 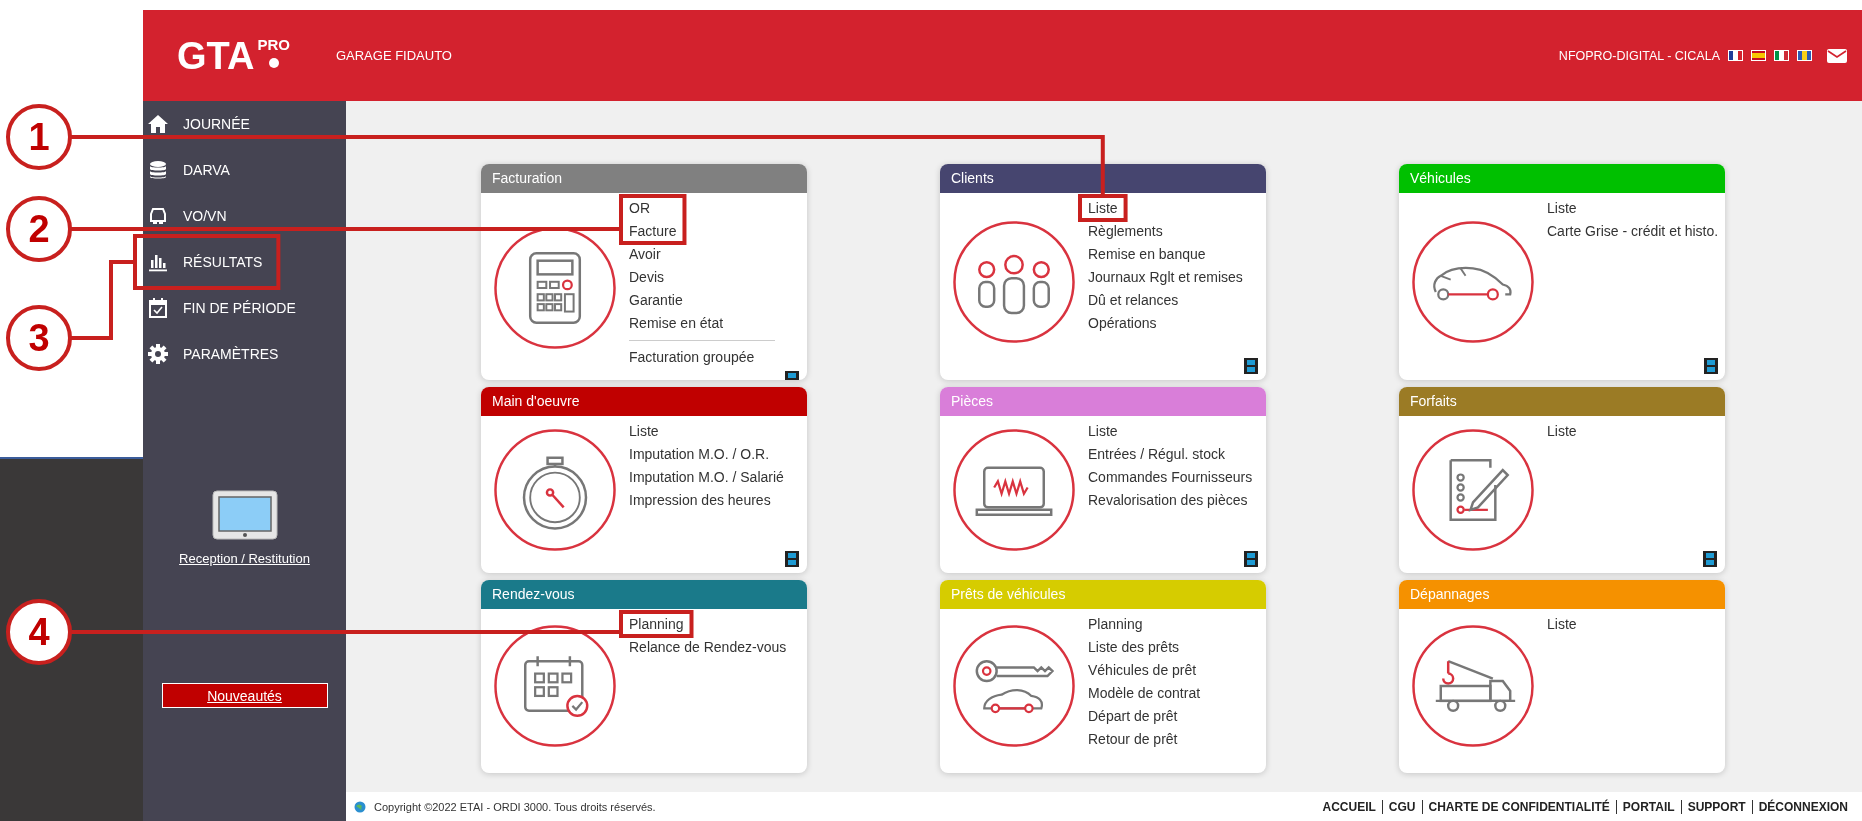 I want to click on tablet-icon, so click(x=244, y=515).